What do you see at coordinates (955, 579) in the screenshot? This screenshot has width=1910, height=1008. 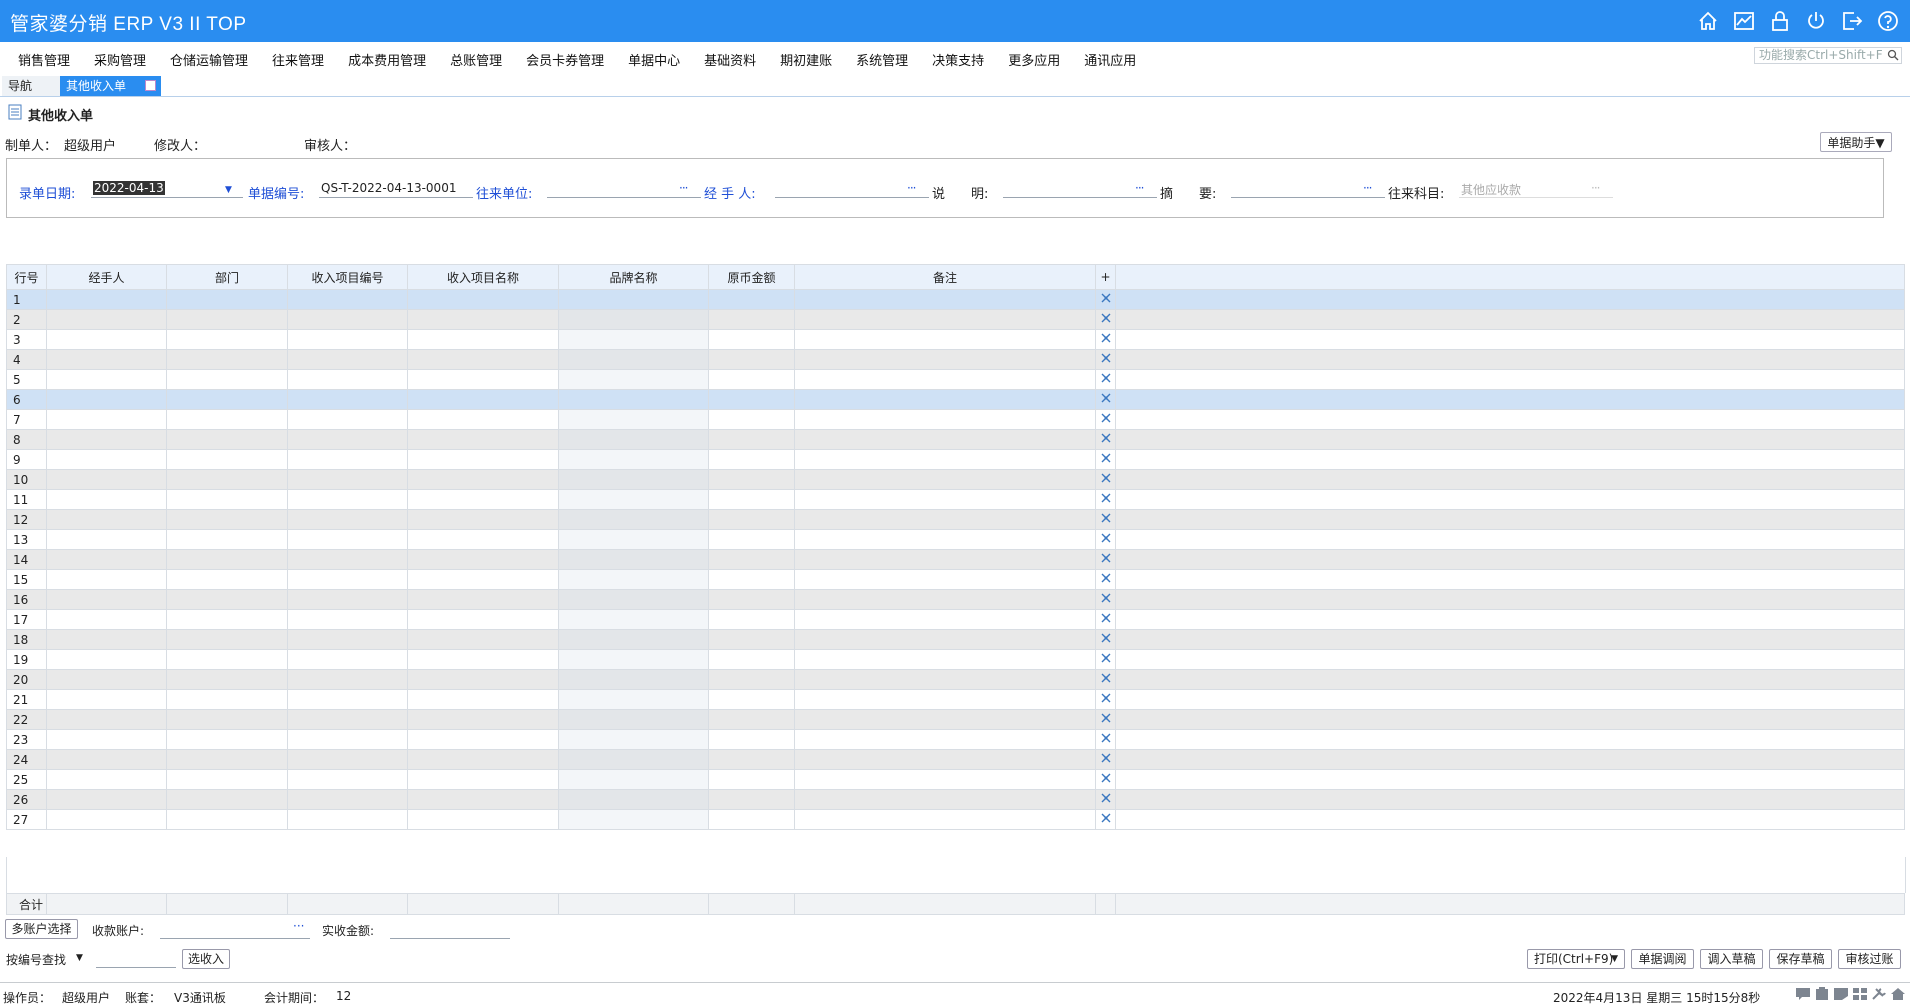 I see `table-row: 15` at bounding box center [955, 579].